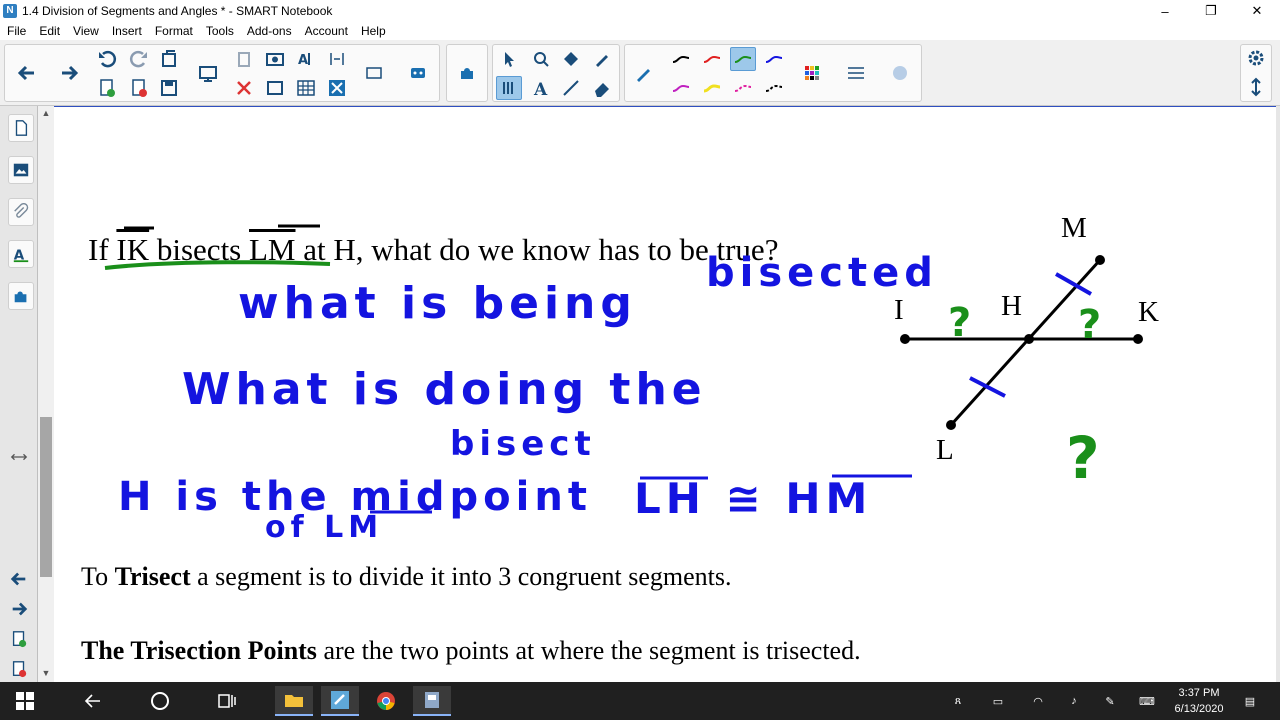 The height and width of the screenshot is (720, 1280). Describe the element at coordinates (962, 323) in the screenshot. I see `ink-question-mark-left: ?` at that location.